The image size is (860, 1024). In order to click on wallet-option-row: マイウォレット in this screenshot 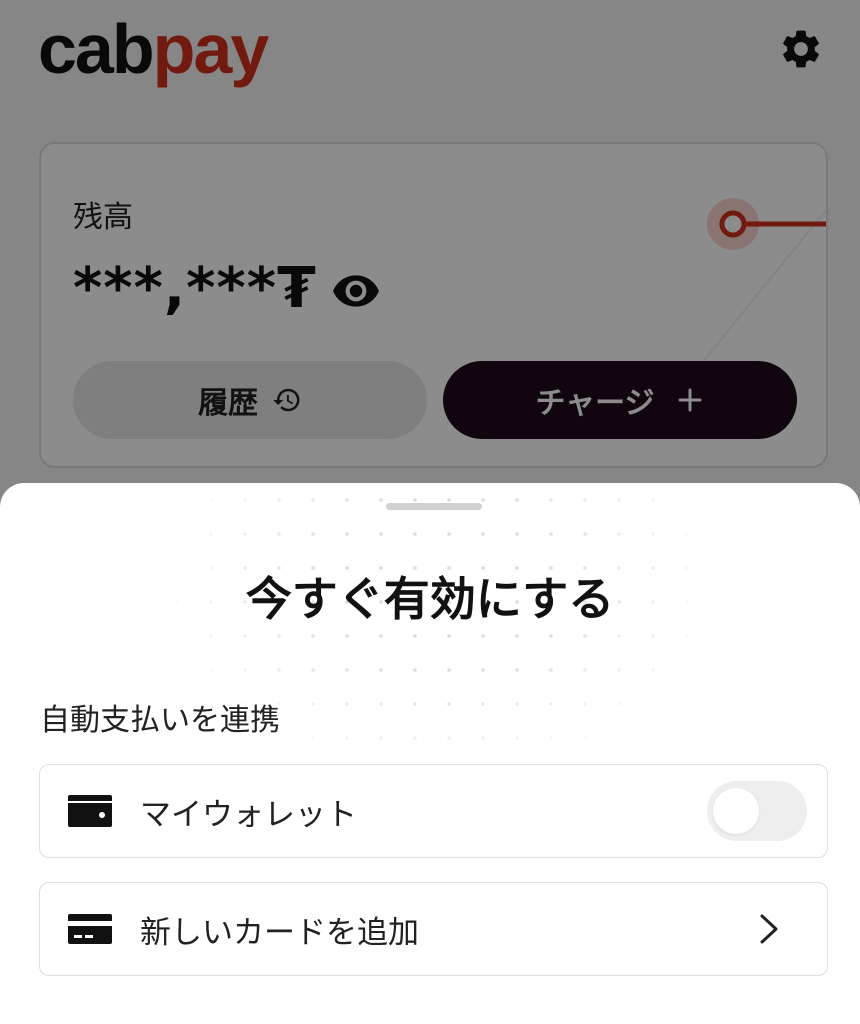, I will do `click(433, 811)`.